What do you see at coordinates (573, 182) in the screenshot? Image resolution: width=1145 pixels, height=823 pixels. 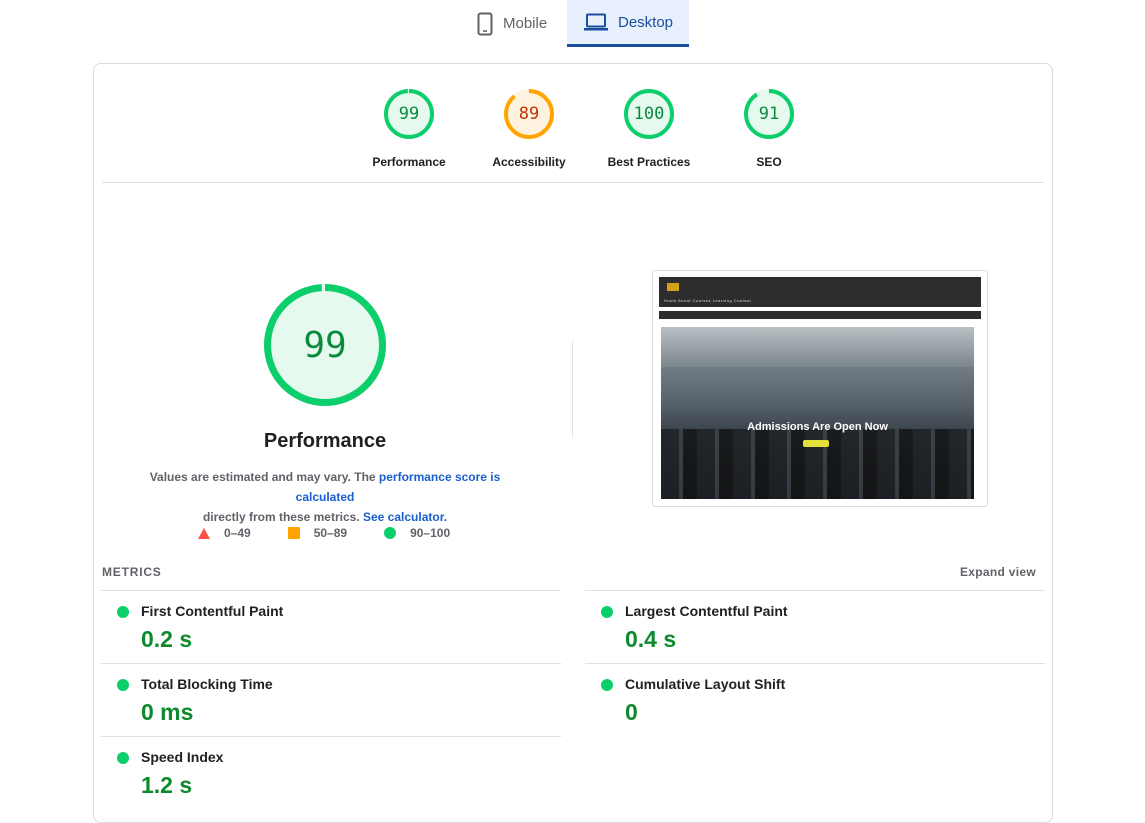 I see `section-divider` at bounding box center [573, 182].